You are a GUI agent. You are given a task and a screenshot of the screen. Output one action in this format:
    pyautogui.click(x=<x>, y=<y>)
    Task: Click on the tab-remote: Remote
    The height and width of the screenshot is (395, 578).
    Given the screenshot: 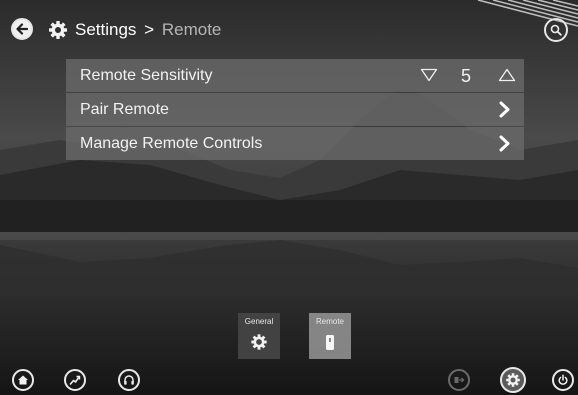 What is the action you would take?
    pyautogui.click(x=330, y=336)
    